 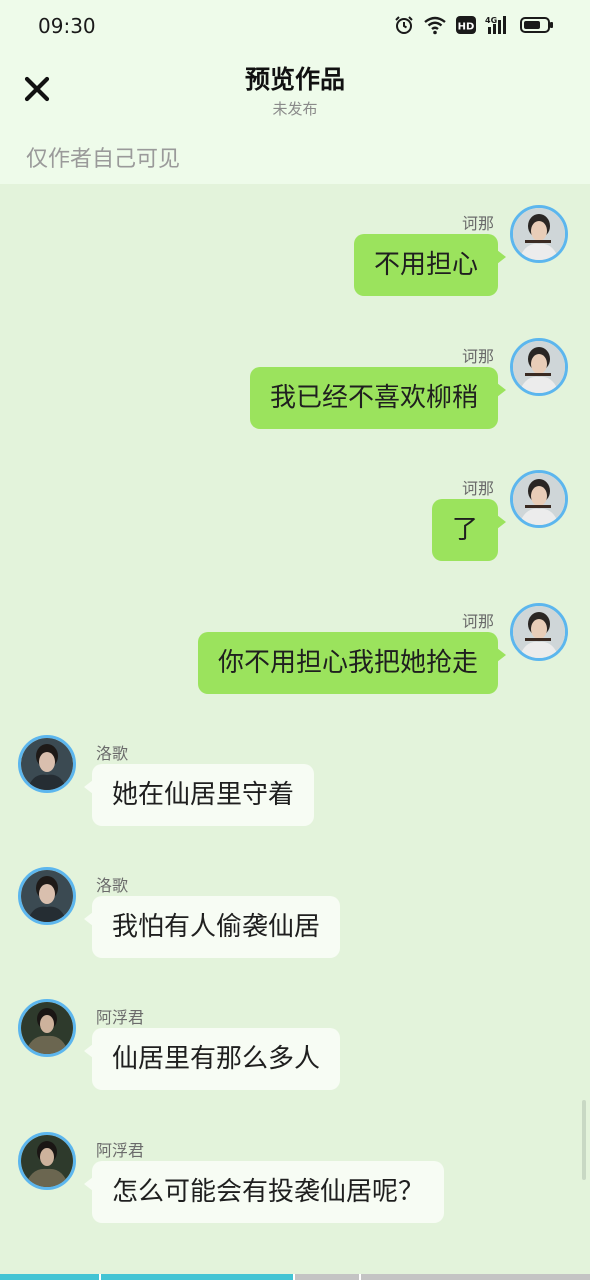 What do you see at coordinates (294, 79) in the screenshot?
I see `page-title: 预览作品` at bounding box center [294, 79].